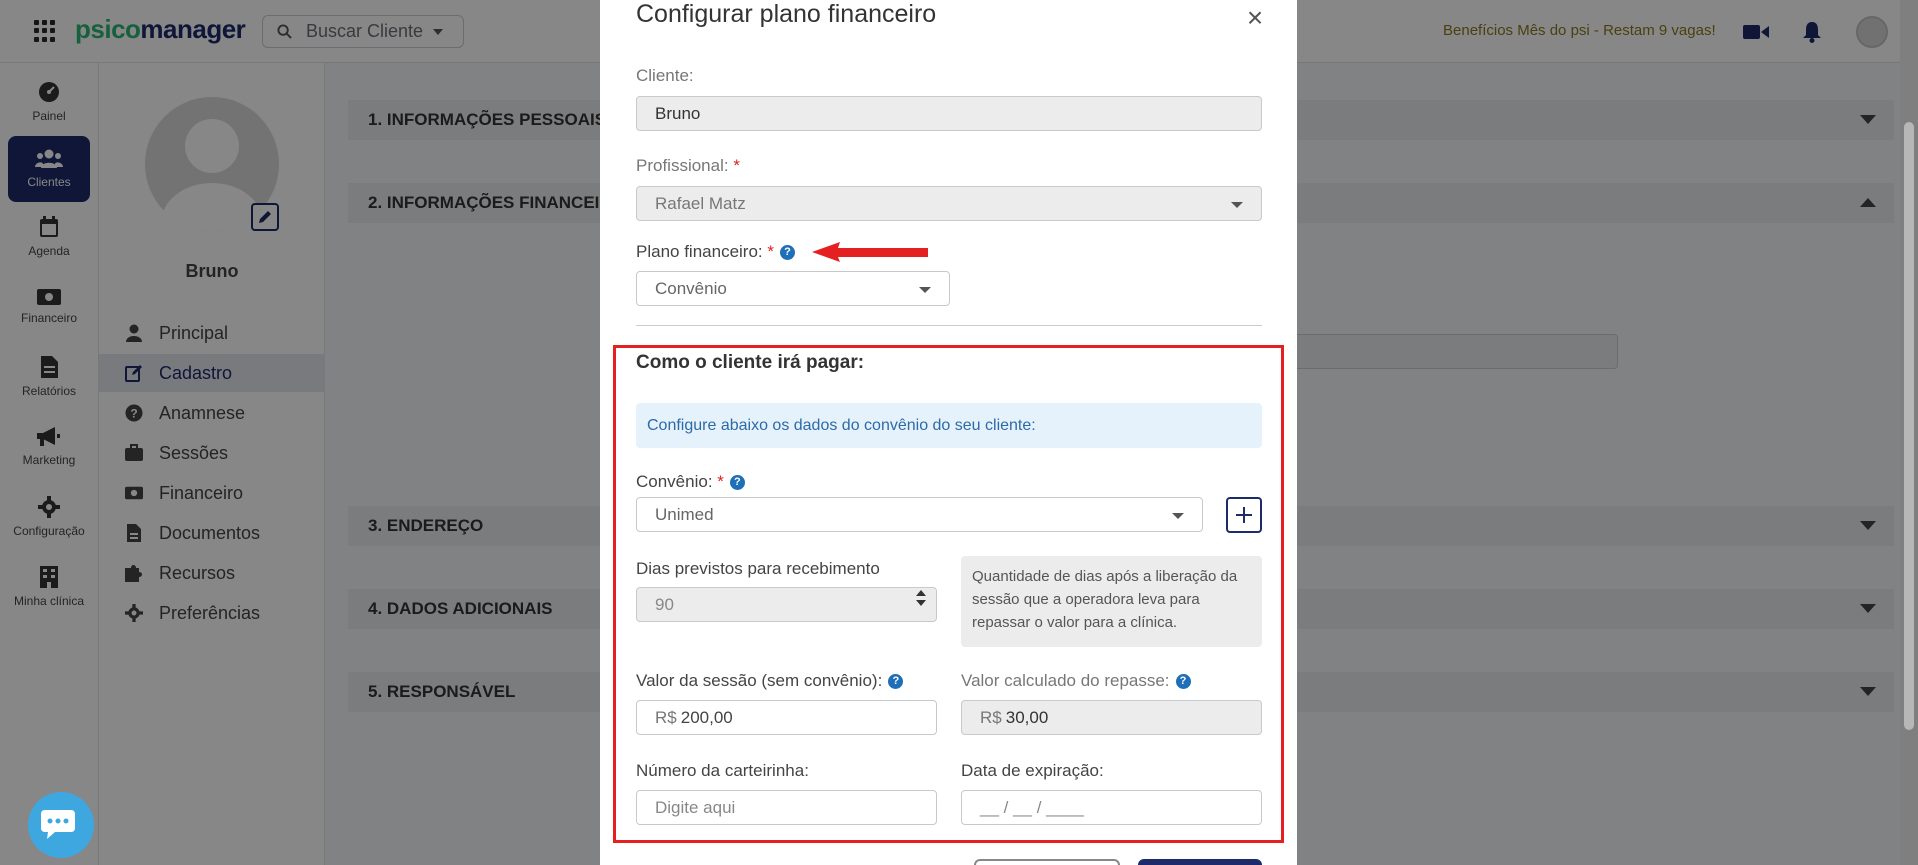  Describe the element at coordinates (1047, 862) in the screenshot. I see `cancel-button` at that location.